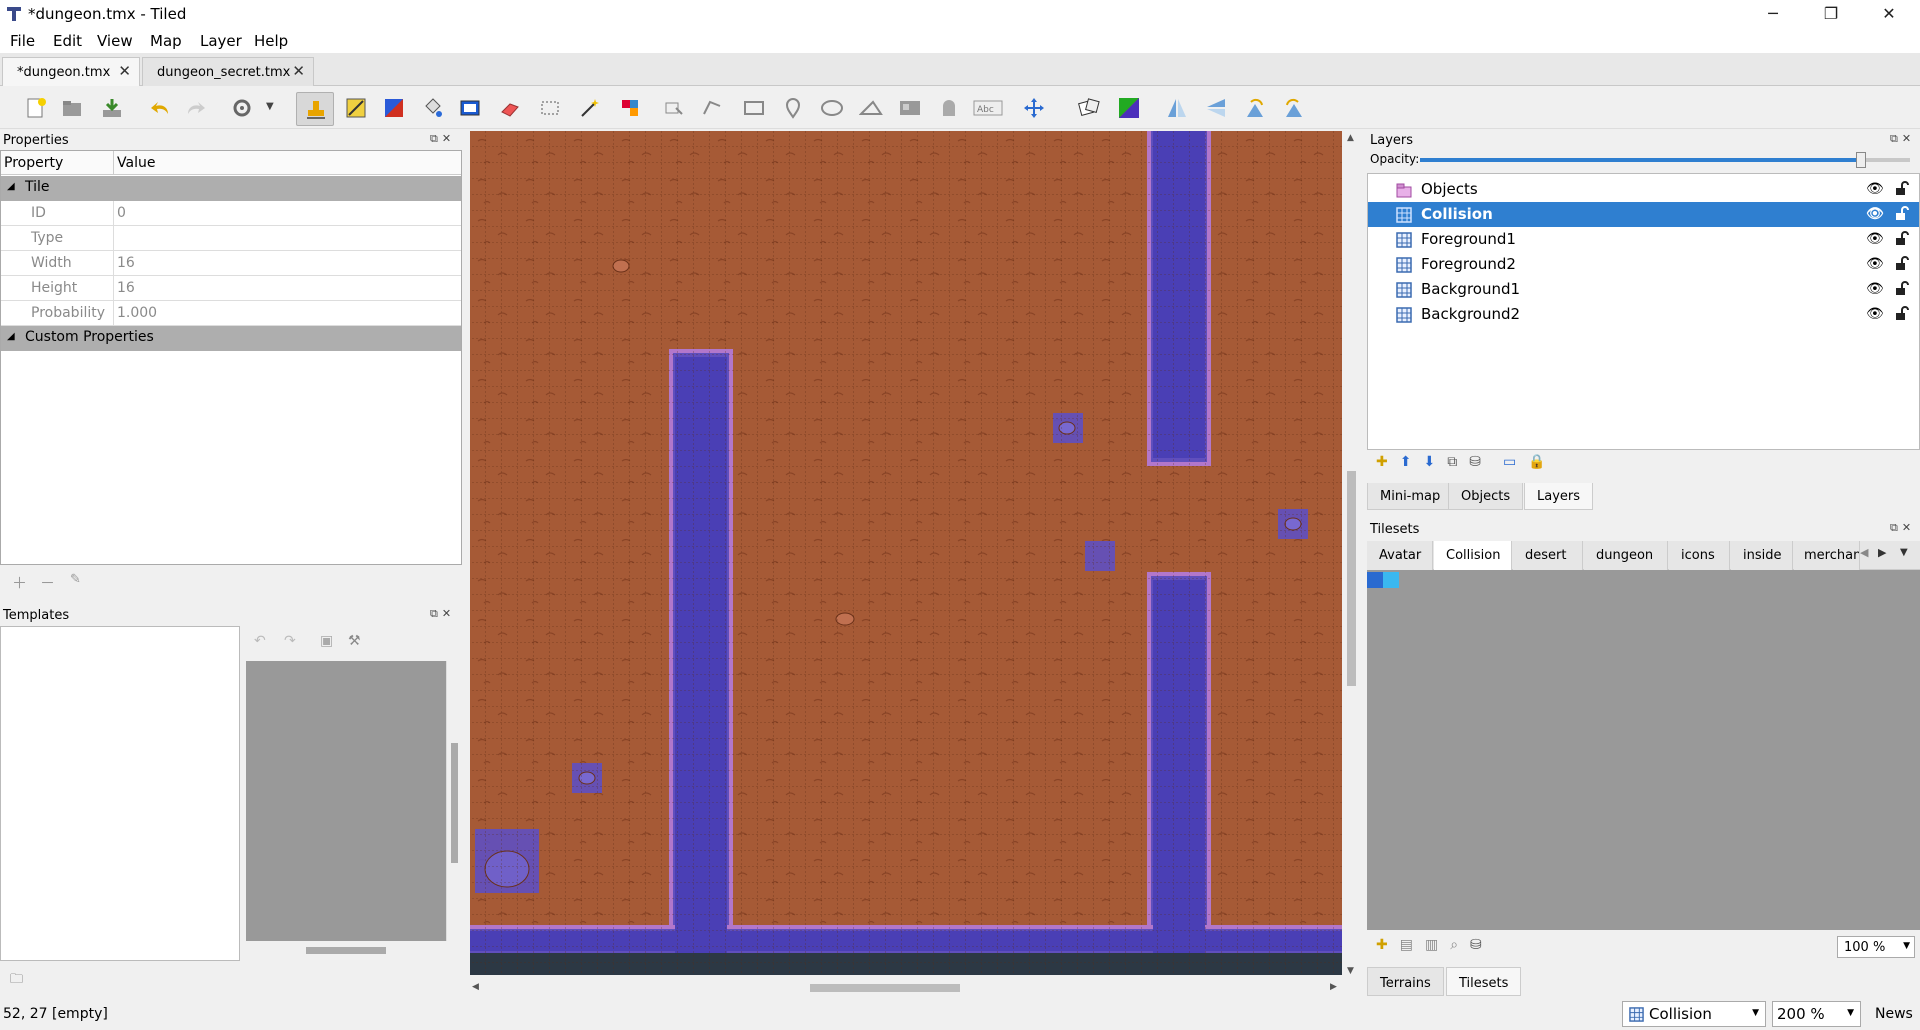 The width and height of the screenshot is (1920, 1030). I want to click on prop-row-id: ID 0, so click(231, 213).